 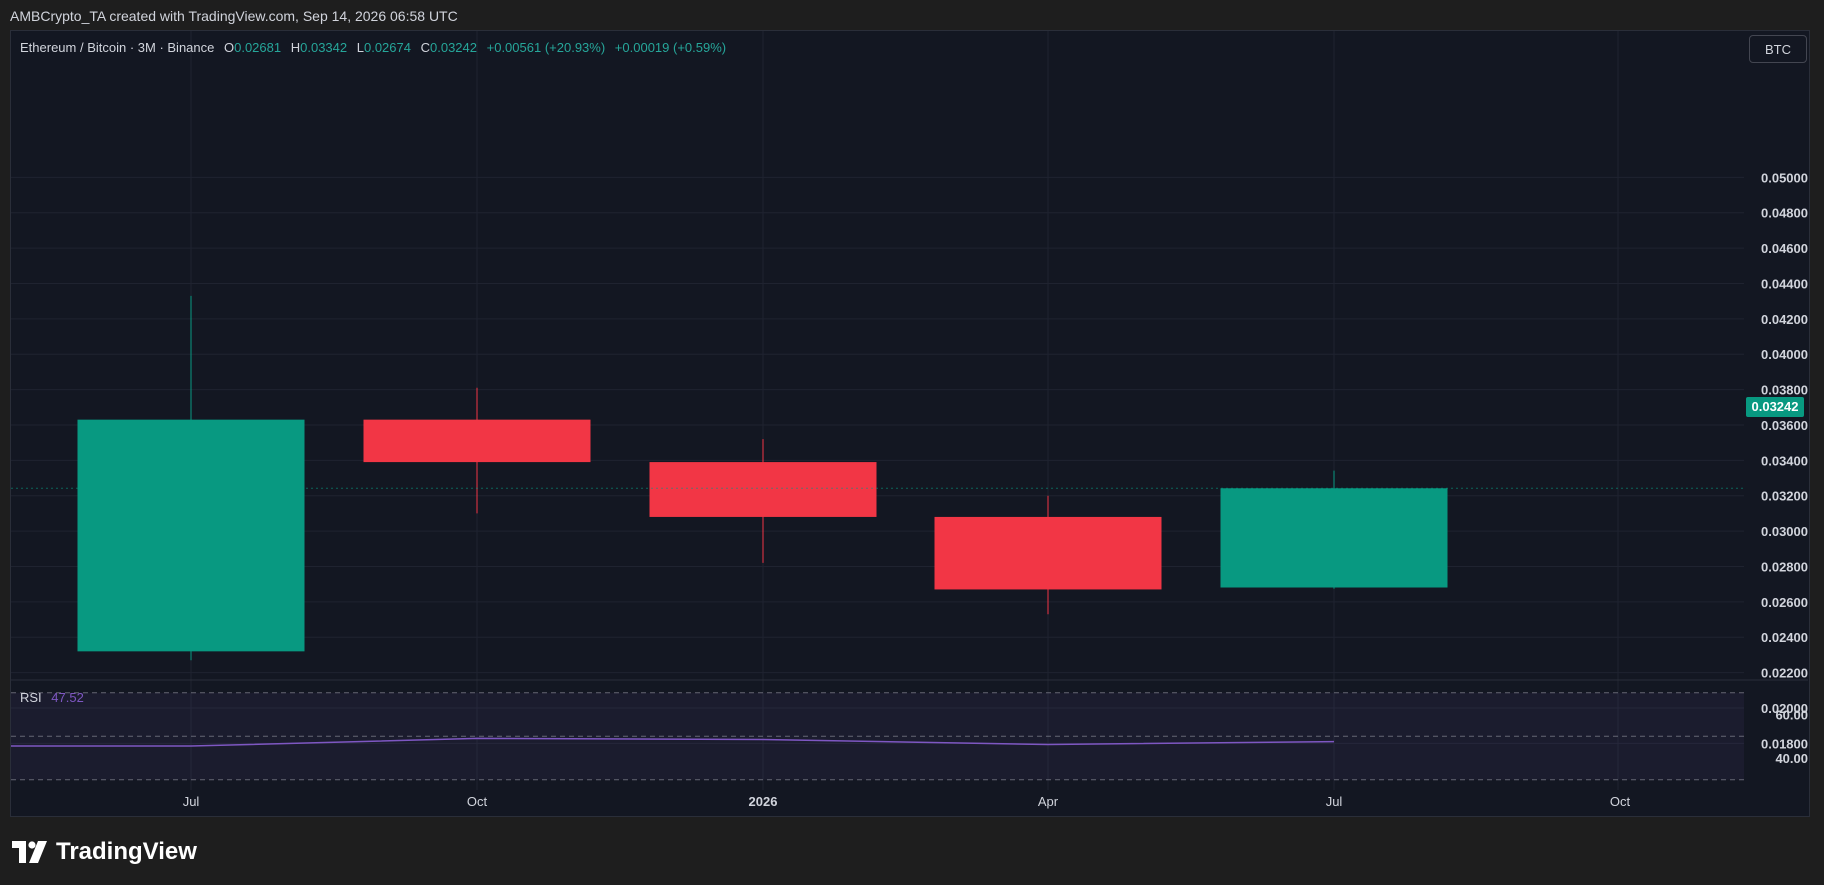 I want to click on low-label: L, so click(x=360, y=47).